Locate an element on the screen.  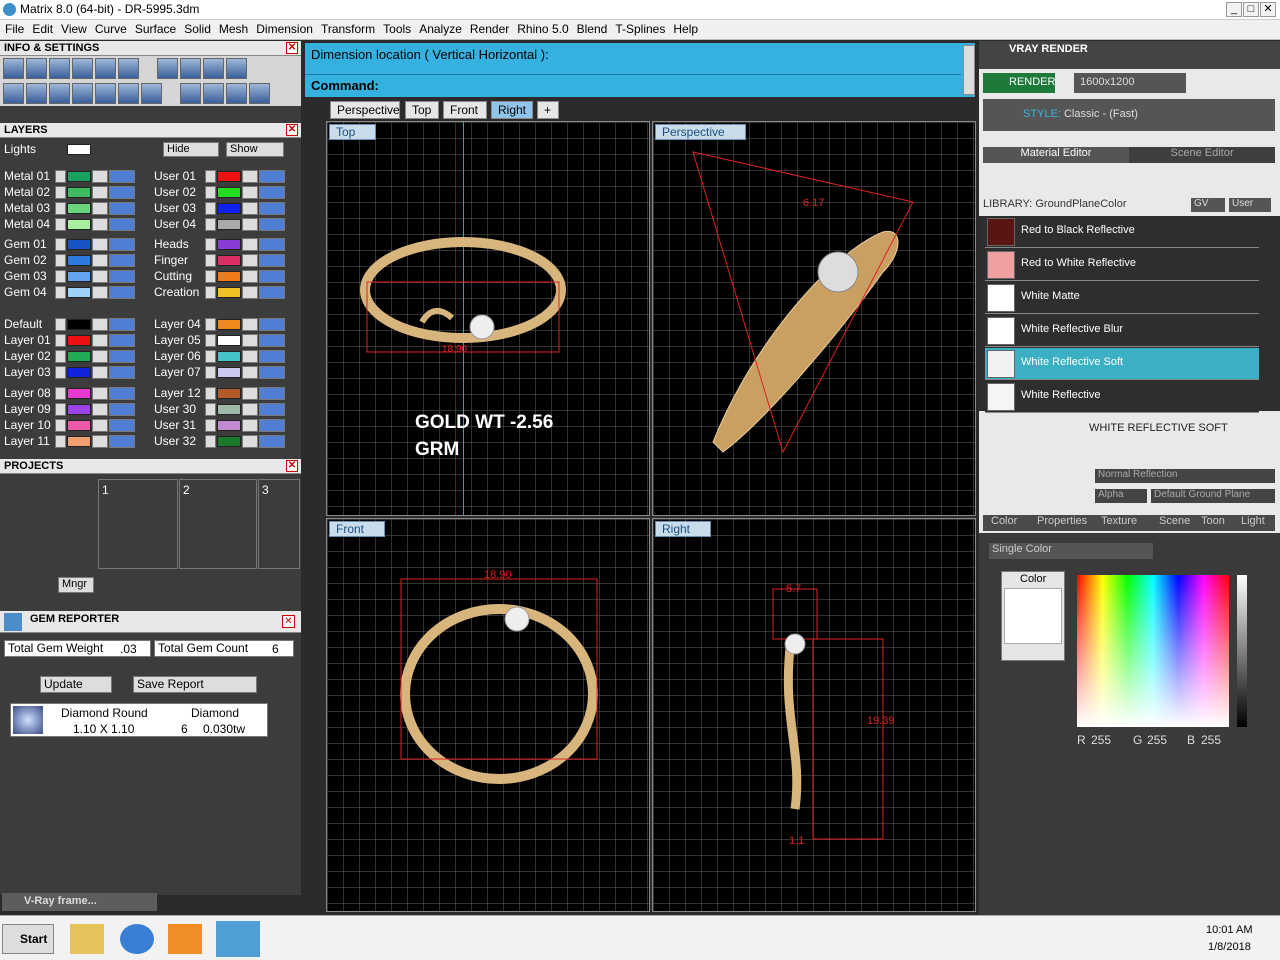
layer-row: Gem 04 is located at coordinates (70, 292).